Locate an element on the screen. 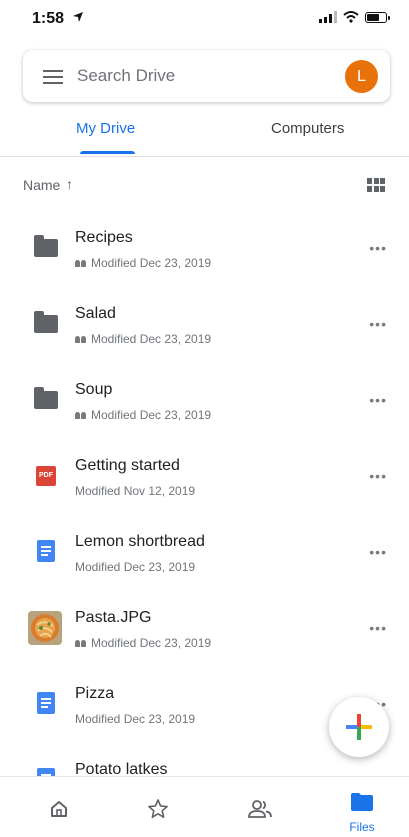 This screenshot has width=409, height=837. list-item: Recipes Modified Dec 23, 2019 ••• is located at coordinates (204, 248).